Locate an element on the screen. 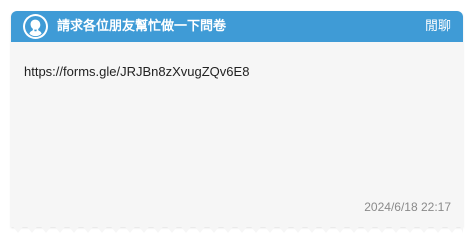 Image resolution: width=474 pixels, height=244 pixels. post-timestamp: 2024/6/18 22:17 is located at coordinates (407, 207).